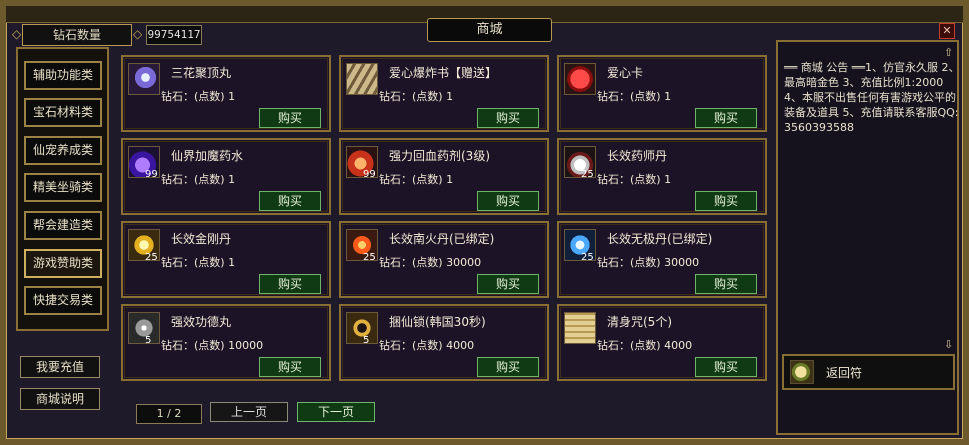 Image resolution: width=969 pixels, height=445 pixels. Describe the element at coordinates (138, 34) in the screenshot. I see `arrow-right-icon: ◇` at that location.